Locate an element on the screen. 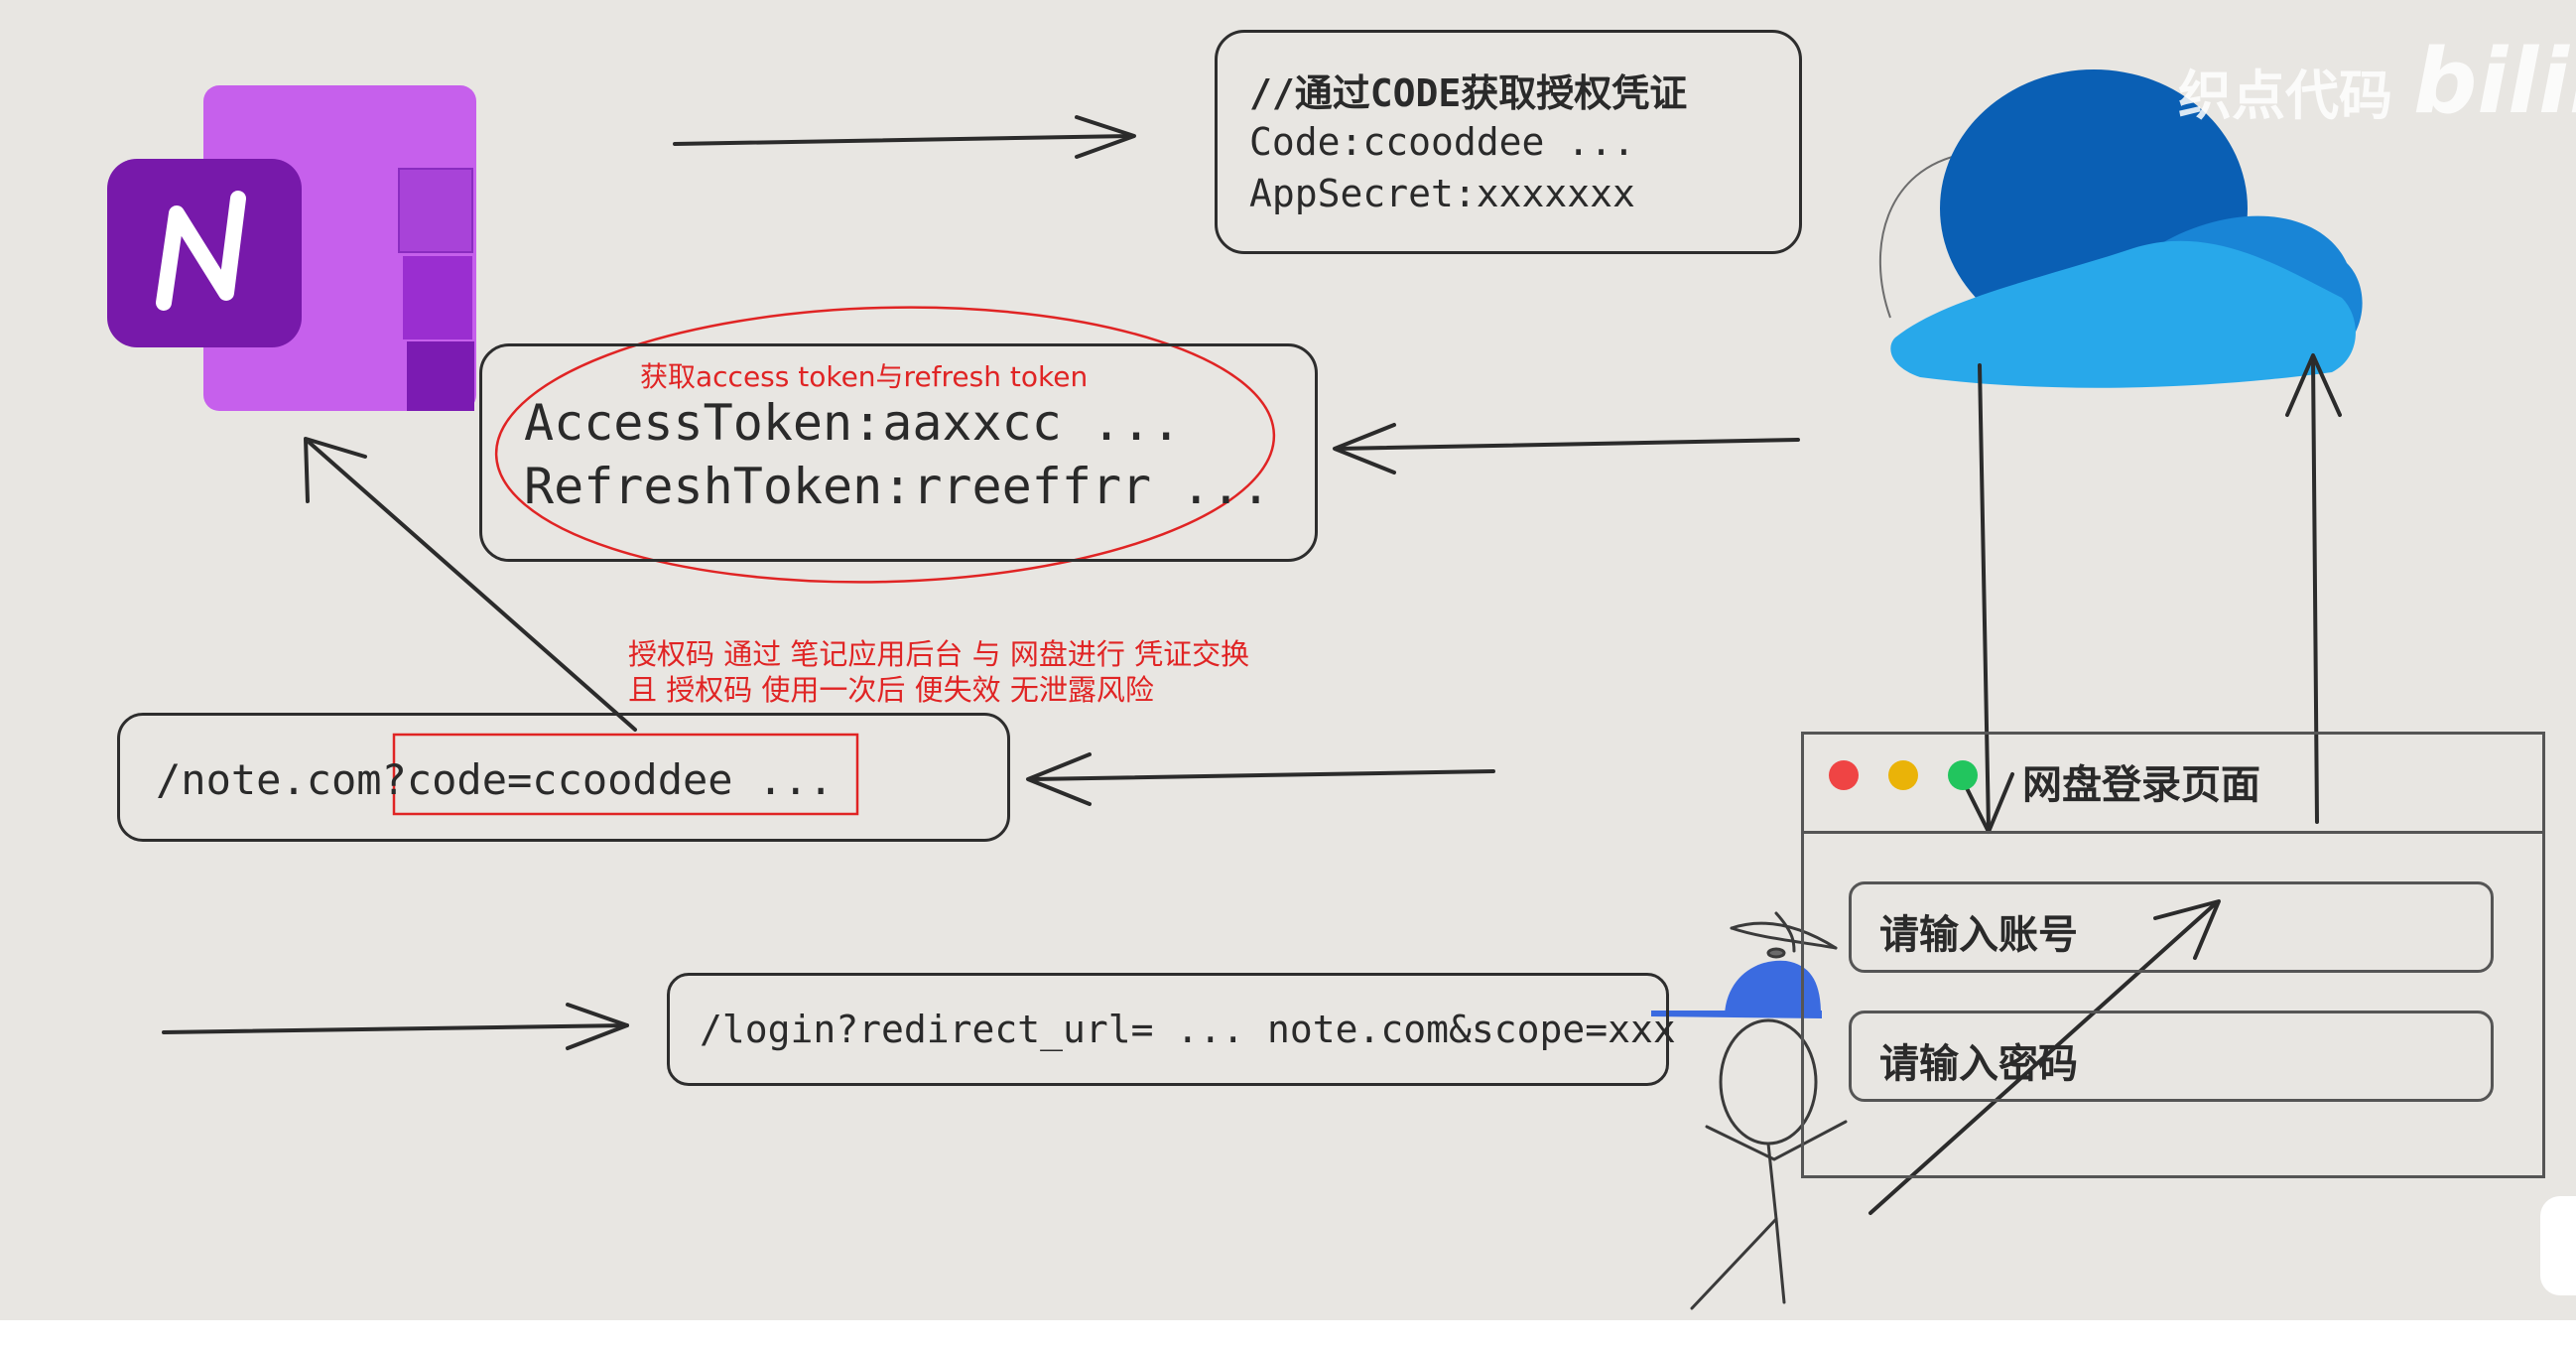  close-dot-icon is located at coordinates (1844, 775).